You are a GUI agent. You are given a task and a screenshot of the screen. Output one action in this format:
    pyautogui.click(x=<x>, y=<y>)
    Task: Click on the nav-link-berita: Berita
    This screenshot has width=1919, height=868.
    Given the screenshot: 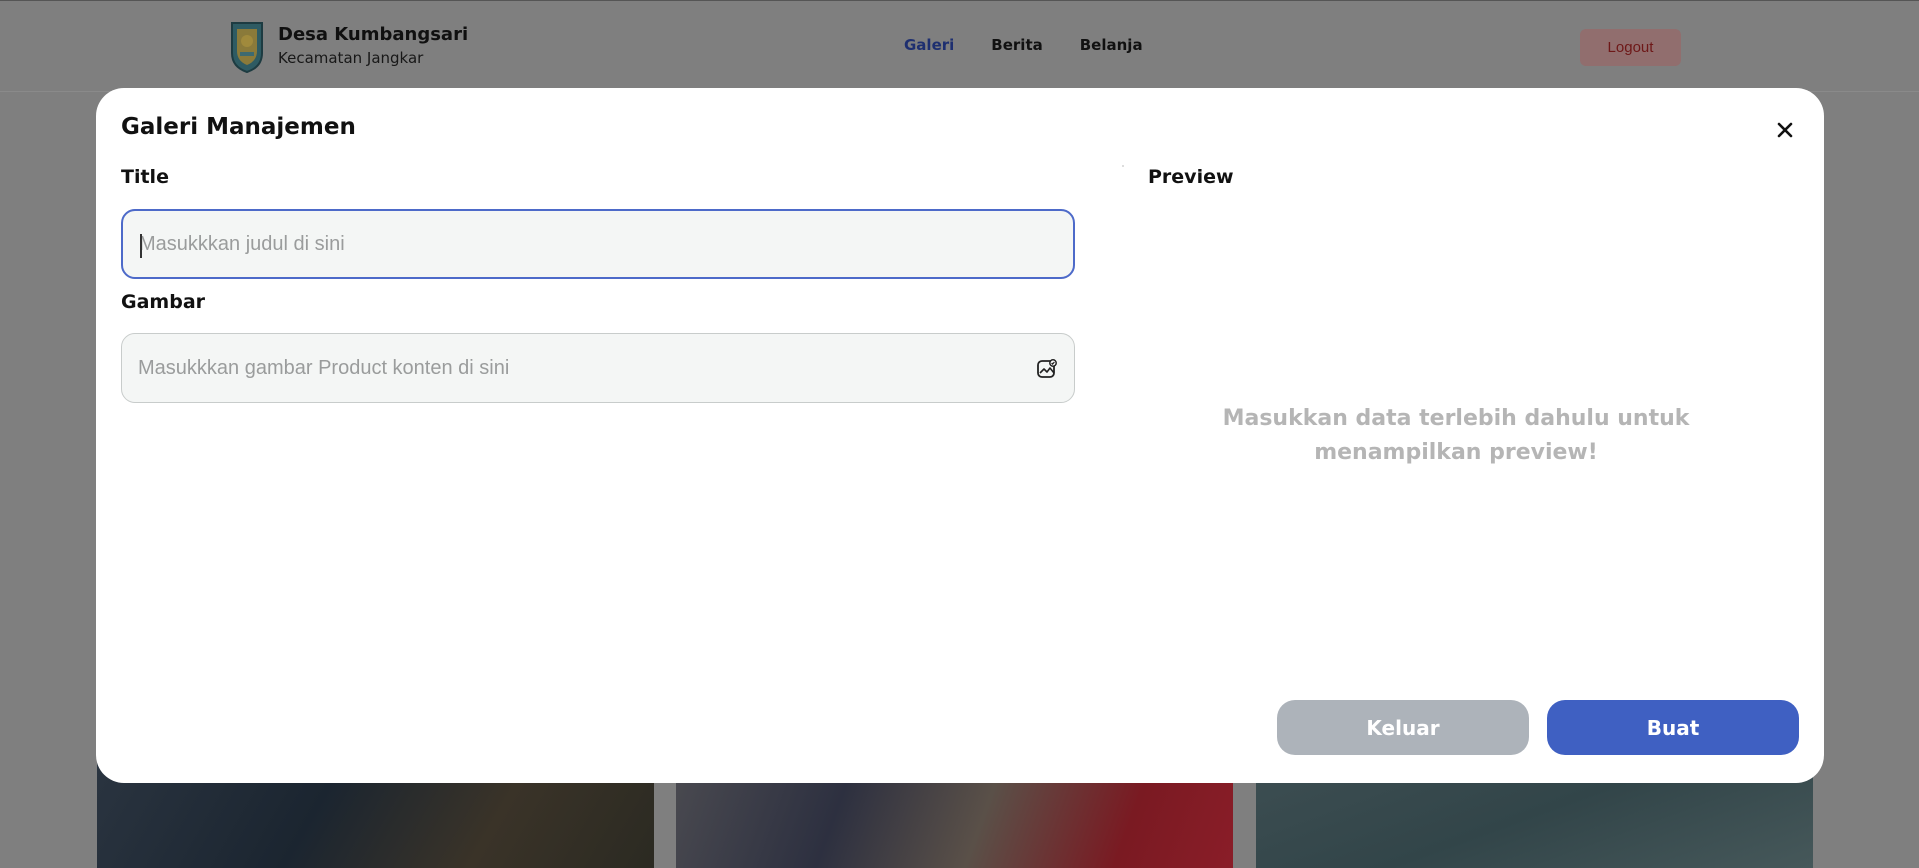 What is the action you would take?
    pyautogui.click(x=1016, y=45)
    